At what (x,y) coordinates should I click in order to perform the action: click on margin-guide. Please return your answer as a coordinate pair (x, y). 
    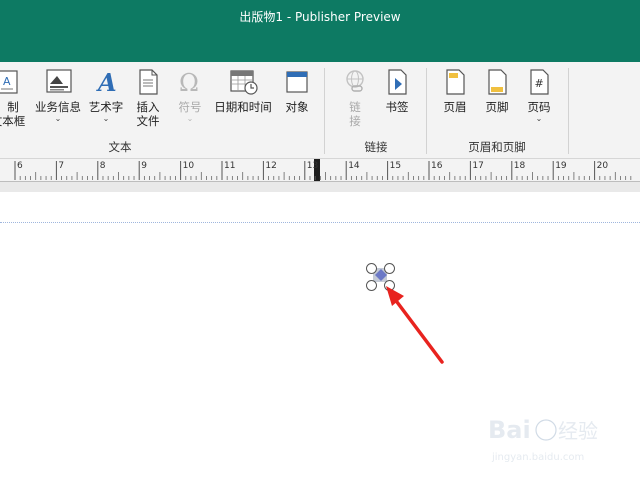
    Looking at the image, I should click on (320, 222).